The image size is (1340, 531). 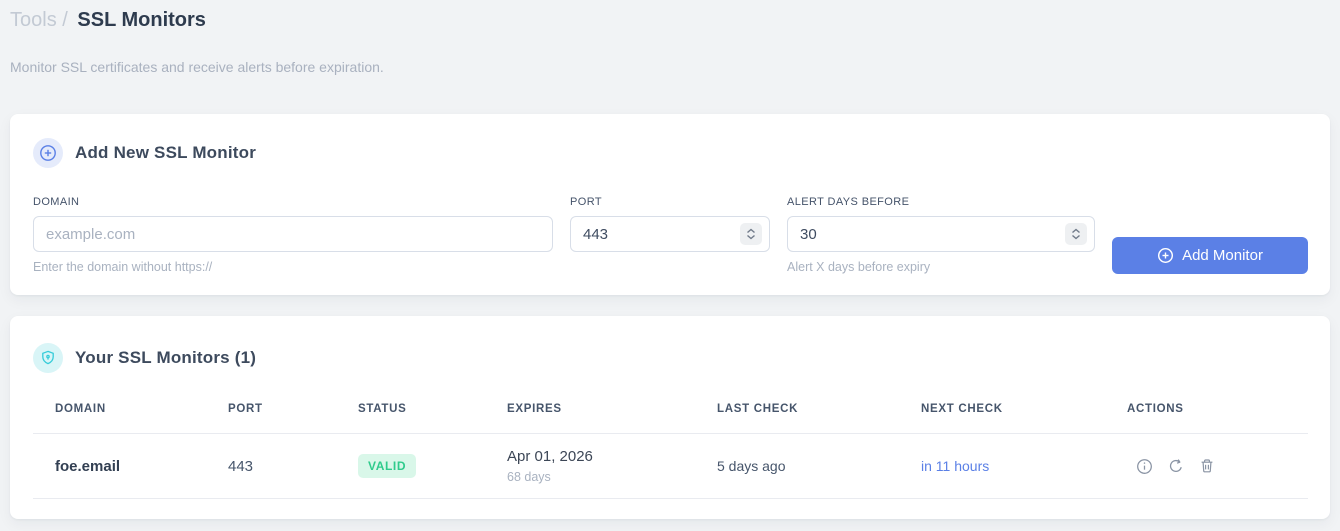 I want to click on port-field-group: PORT, so click(x=670, y=224).